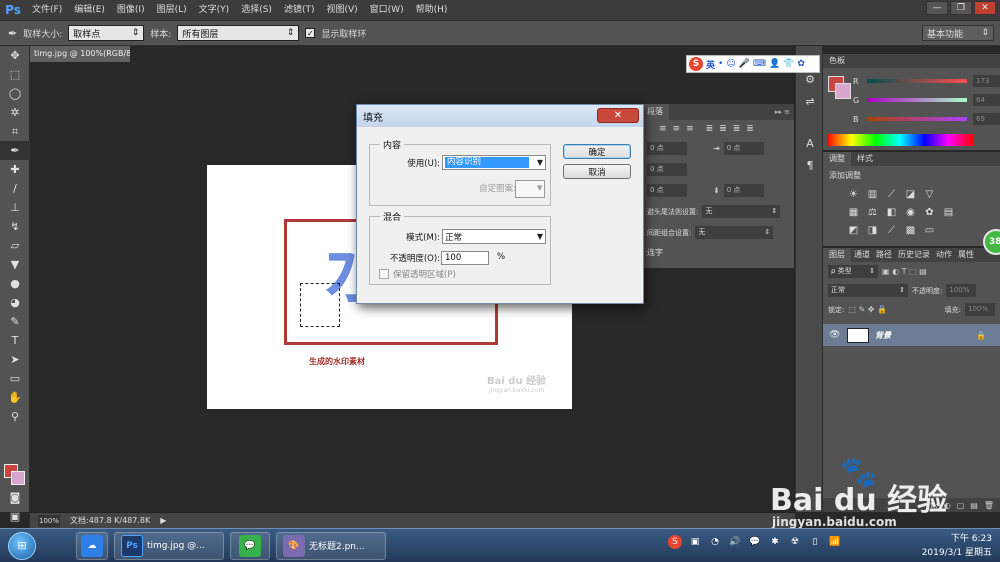 Image resolution: width=1000 pixels, height=562 pixels. What do you see at coordinates (917, 100) in the screenshot?
I see `green-slider` at bounding box center [917, 100].